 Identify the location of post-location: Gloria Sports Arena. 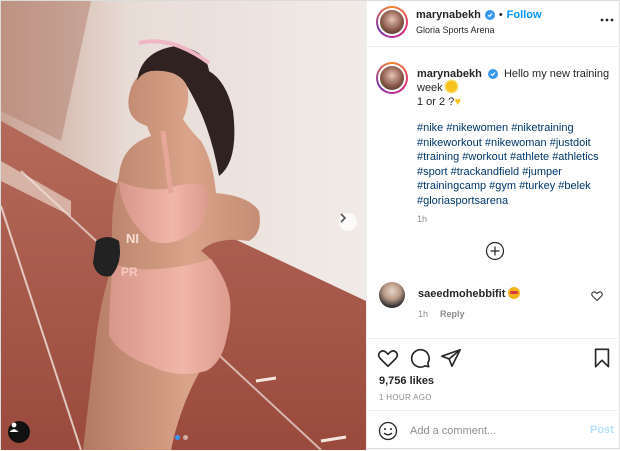
(455, 30).